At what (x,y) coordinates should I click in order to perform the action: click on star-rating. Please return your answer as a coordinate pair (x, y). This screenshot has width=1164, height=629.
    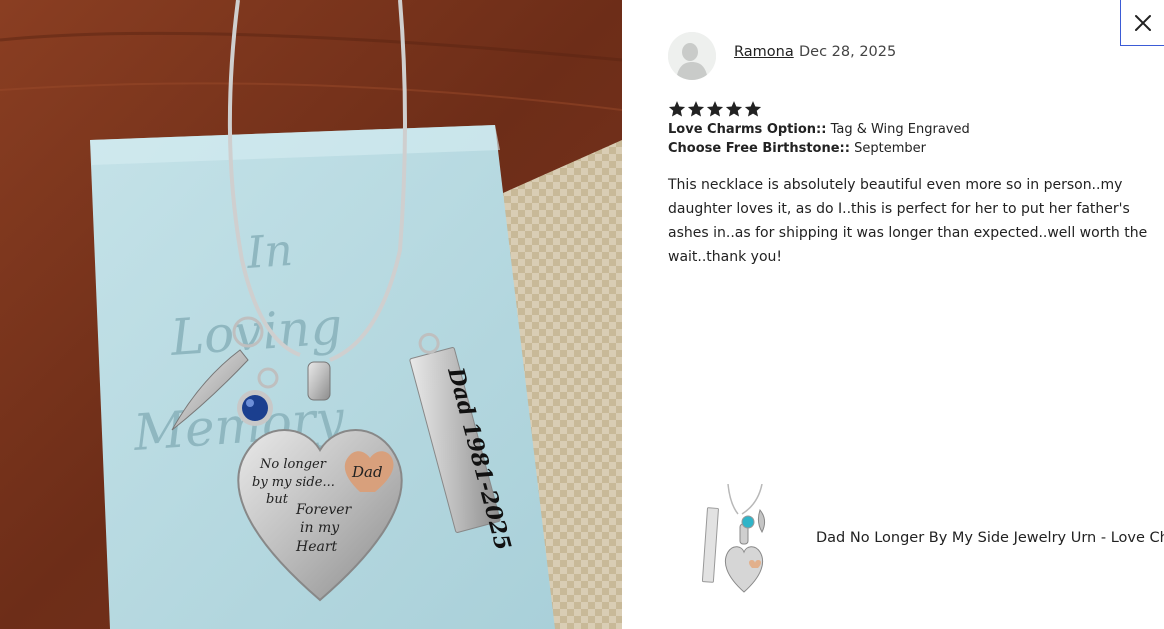
    Looking at the image, I should click on (715, 109).